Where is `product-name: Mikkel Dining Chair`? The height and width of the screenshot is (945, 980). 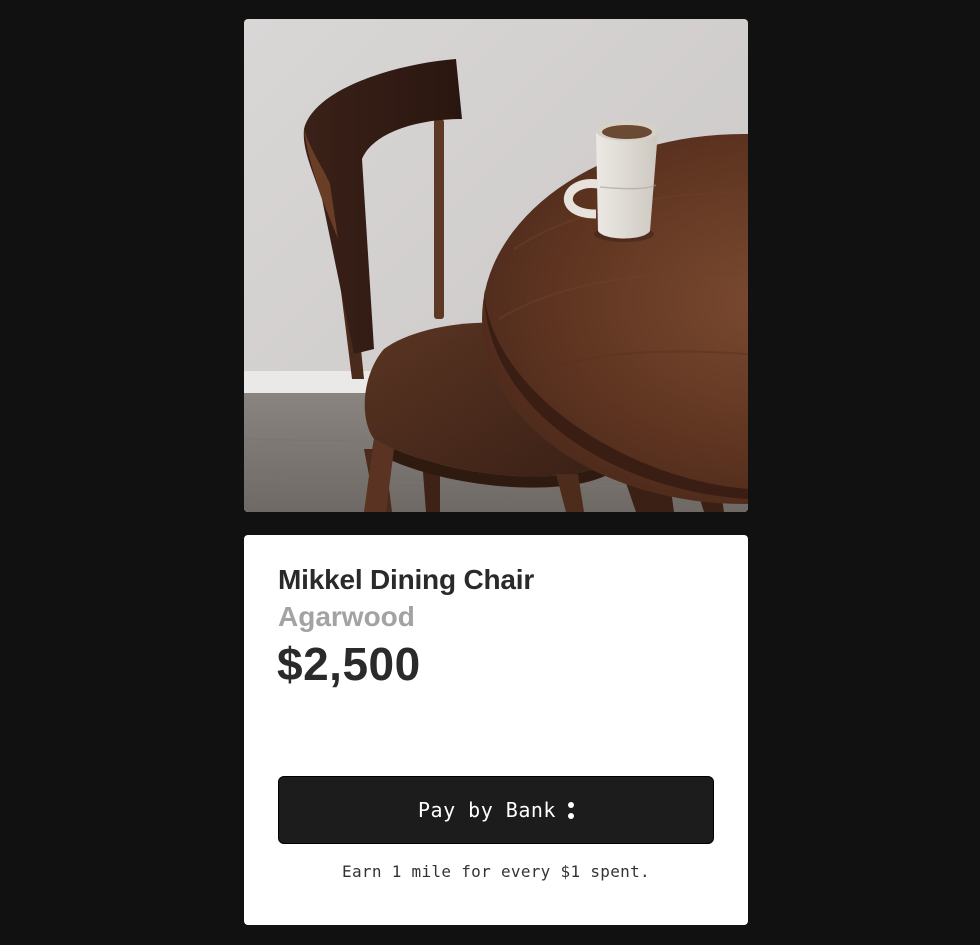 product-name: Mikkel Dining Chair is located at coordinates (406, 579).